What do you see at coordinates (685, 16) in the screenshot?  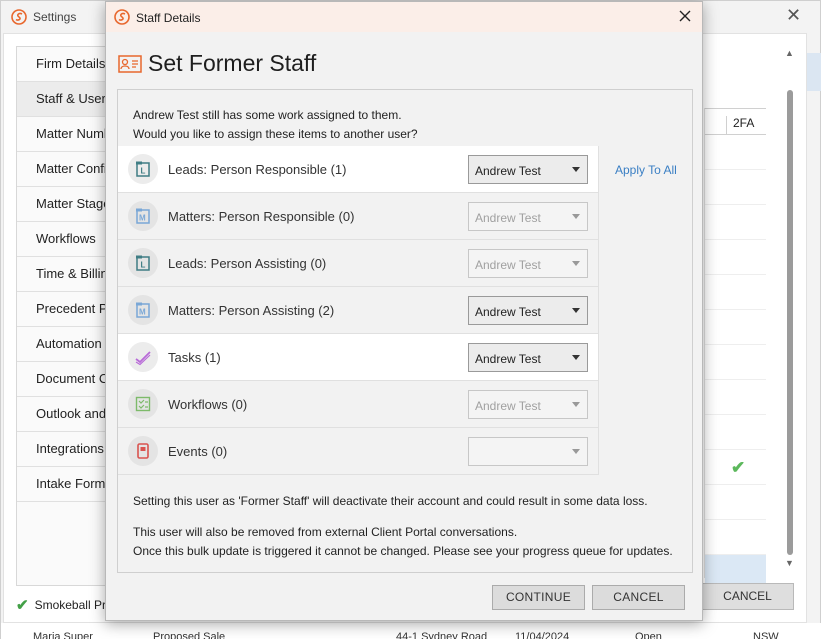 I see `close-icon` at bounding box center [685, 16].